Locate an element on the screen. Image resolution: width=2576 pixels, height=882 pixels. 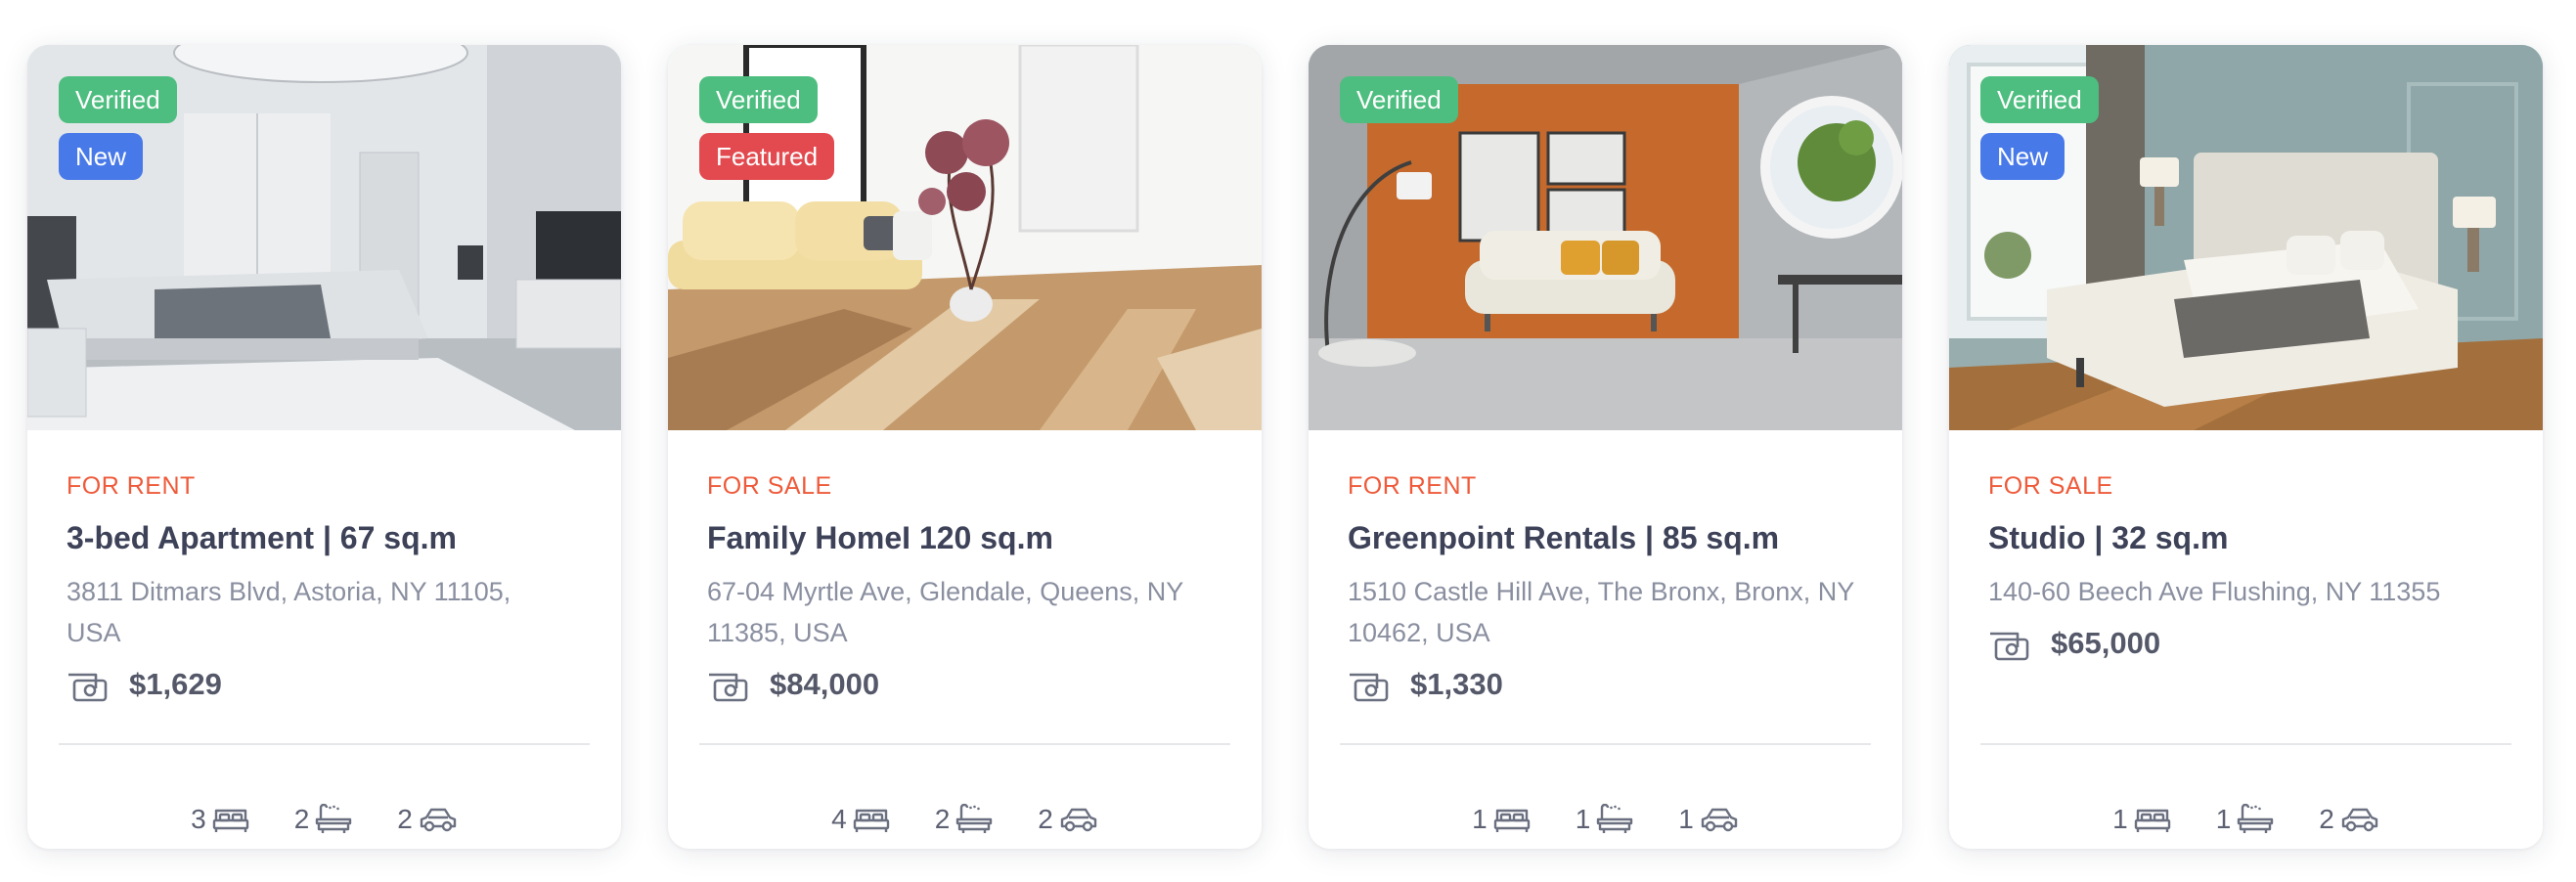
bedrooms-feature: 4 is located at coordinates (860, 819).